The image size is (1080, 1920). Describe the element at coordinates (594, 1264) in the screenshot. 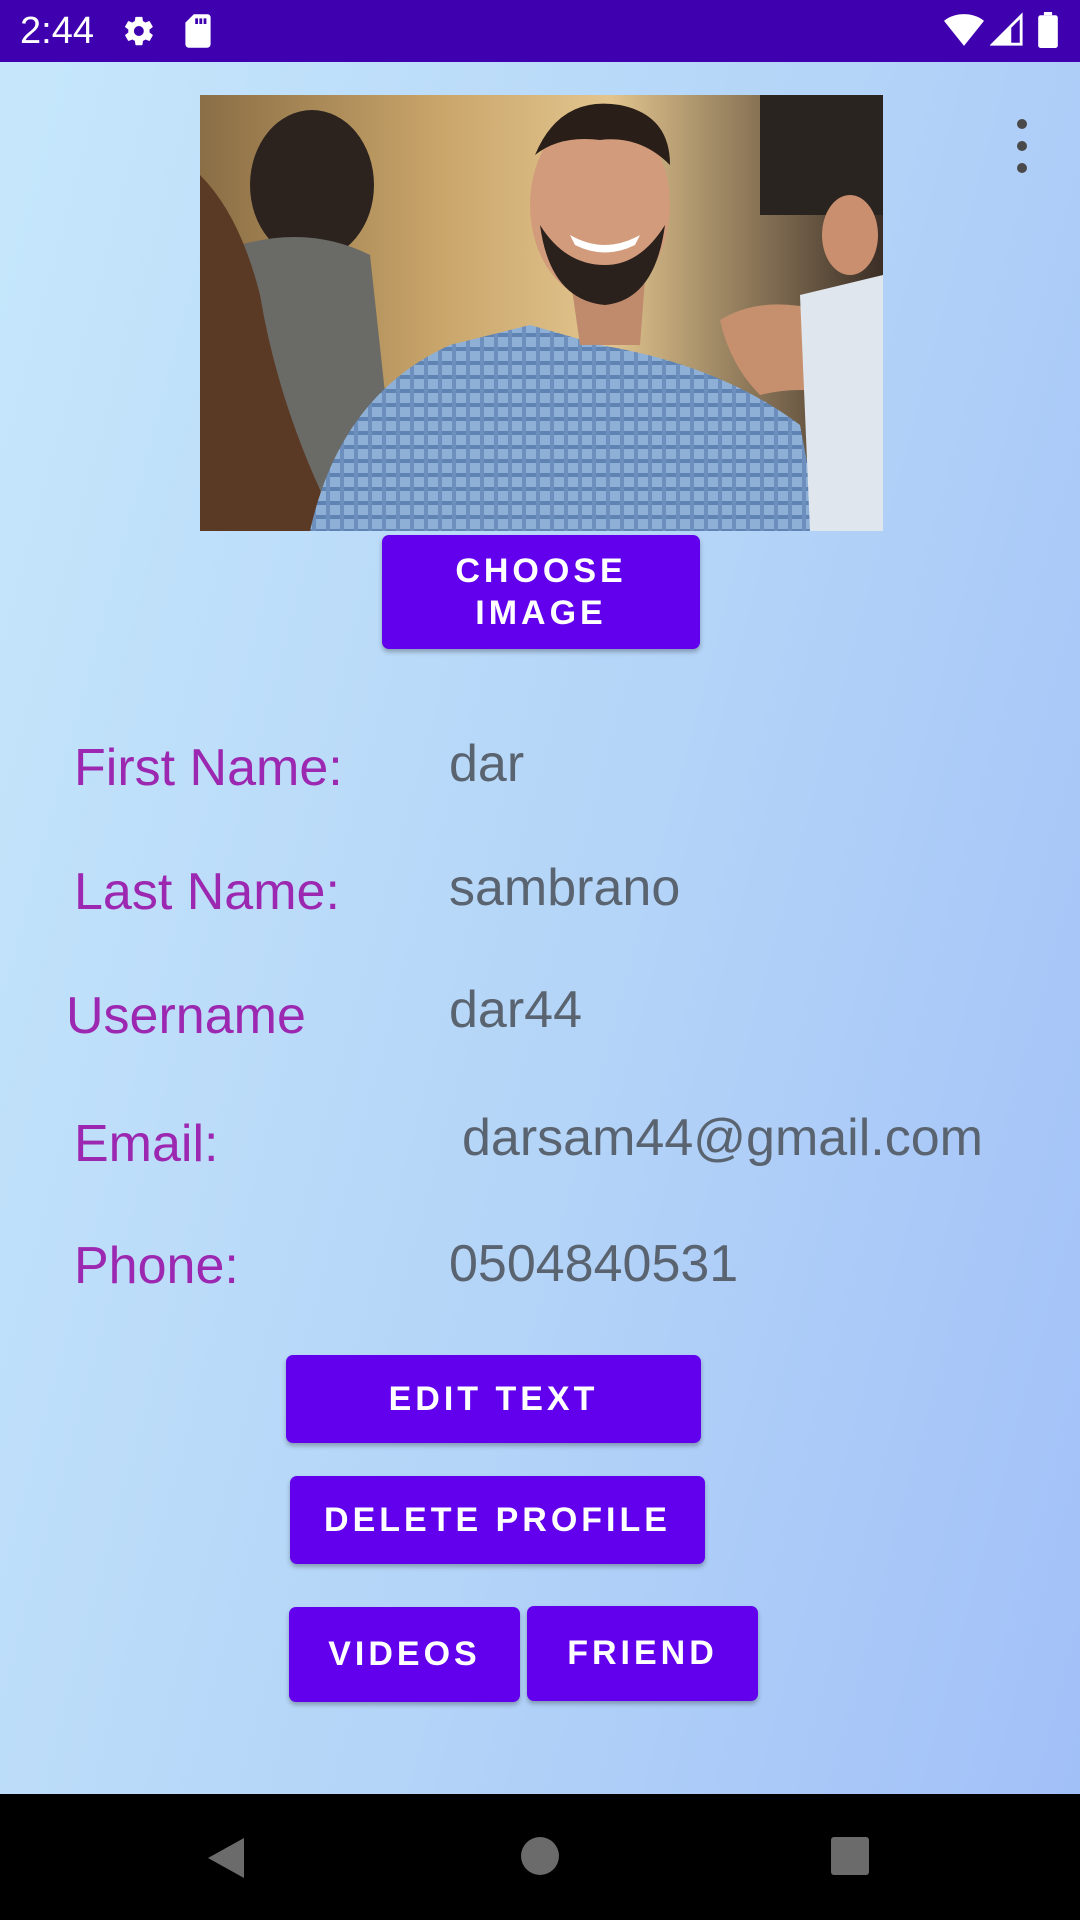

I see `phone-value: 0504840531` at that location.